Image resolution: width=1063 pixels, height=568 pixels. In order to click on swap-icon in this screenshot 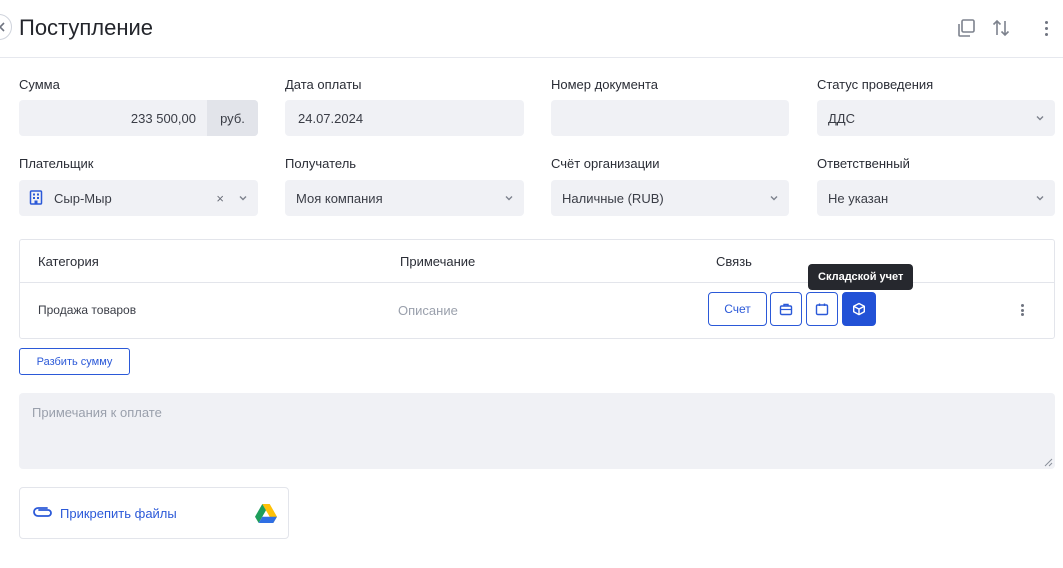, I will do `click(1001, 28)`.